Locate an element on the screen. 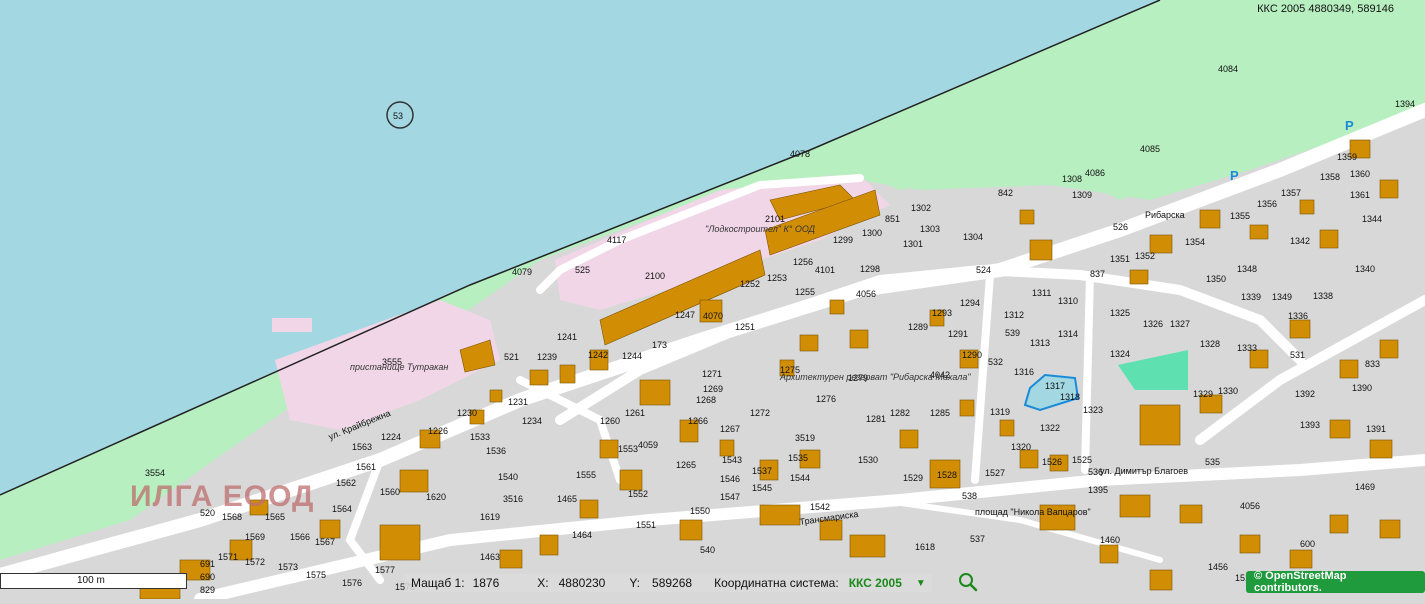 Image resolution: width=1425 pixels, height=604 pixels. svg-text: 1301 is located at coordinates (913, 244).